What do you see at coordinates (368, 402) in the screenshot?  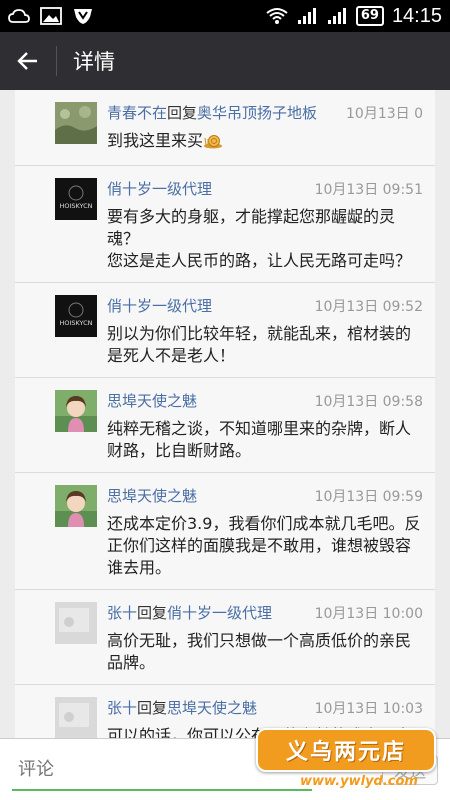 I see `comment-time: 10月13日 09:58` at bounding box center [368, 402].